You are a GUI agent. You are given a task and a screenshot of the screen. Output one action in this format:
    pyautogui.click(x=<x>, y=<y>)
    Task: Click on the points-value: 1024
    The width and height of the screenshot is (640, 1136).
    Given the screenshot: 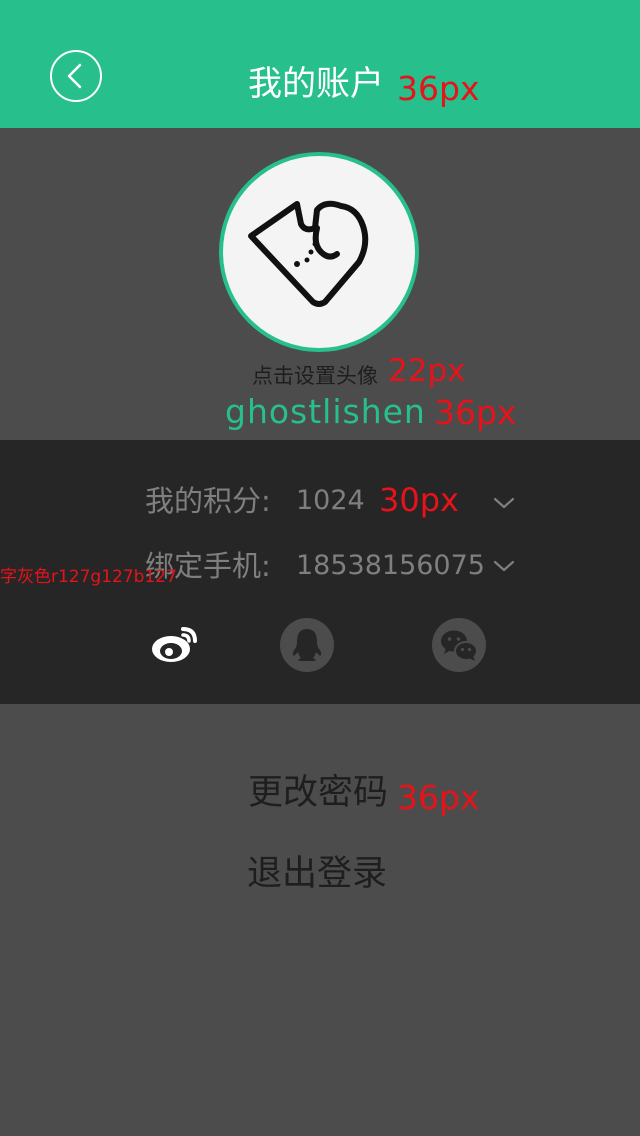 What is the action you would take?
    pyautogui.click(x=330, y=500)
    